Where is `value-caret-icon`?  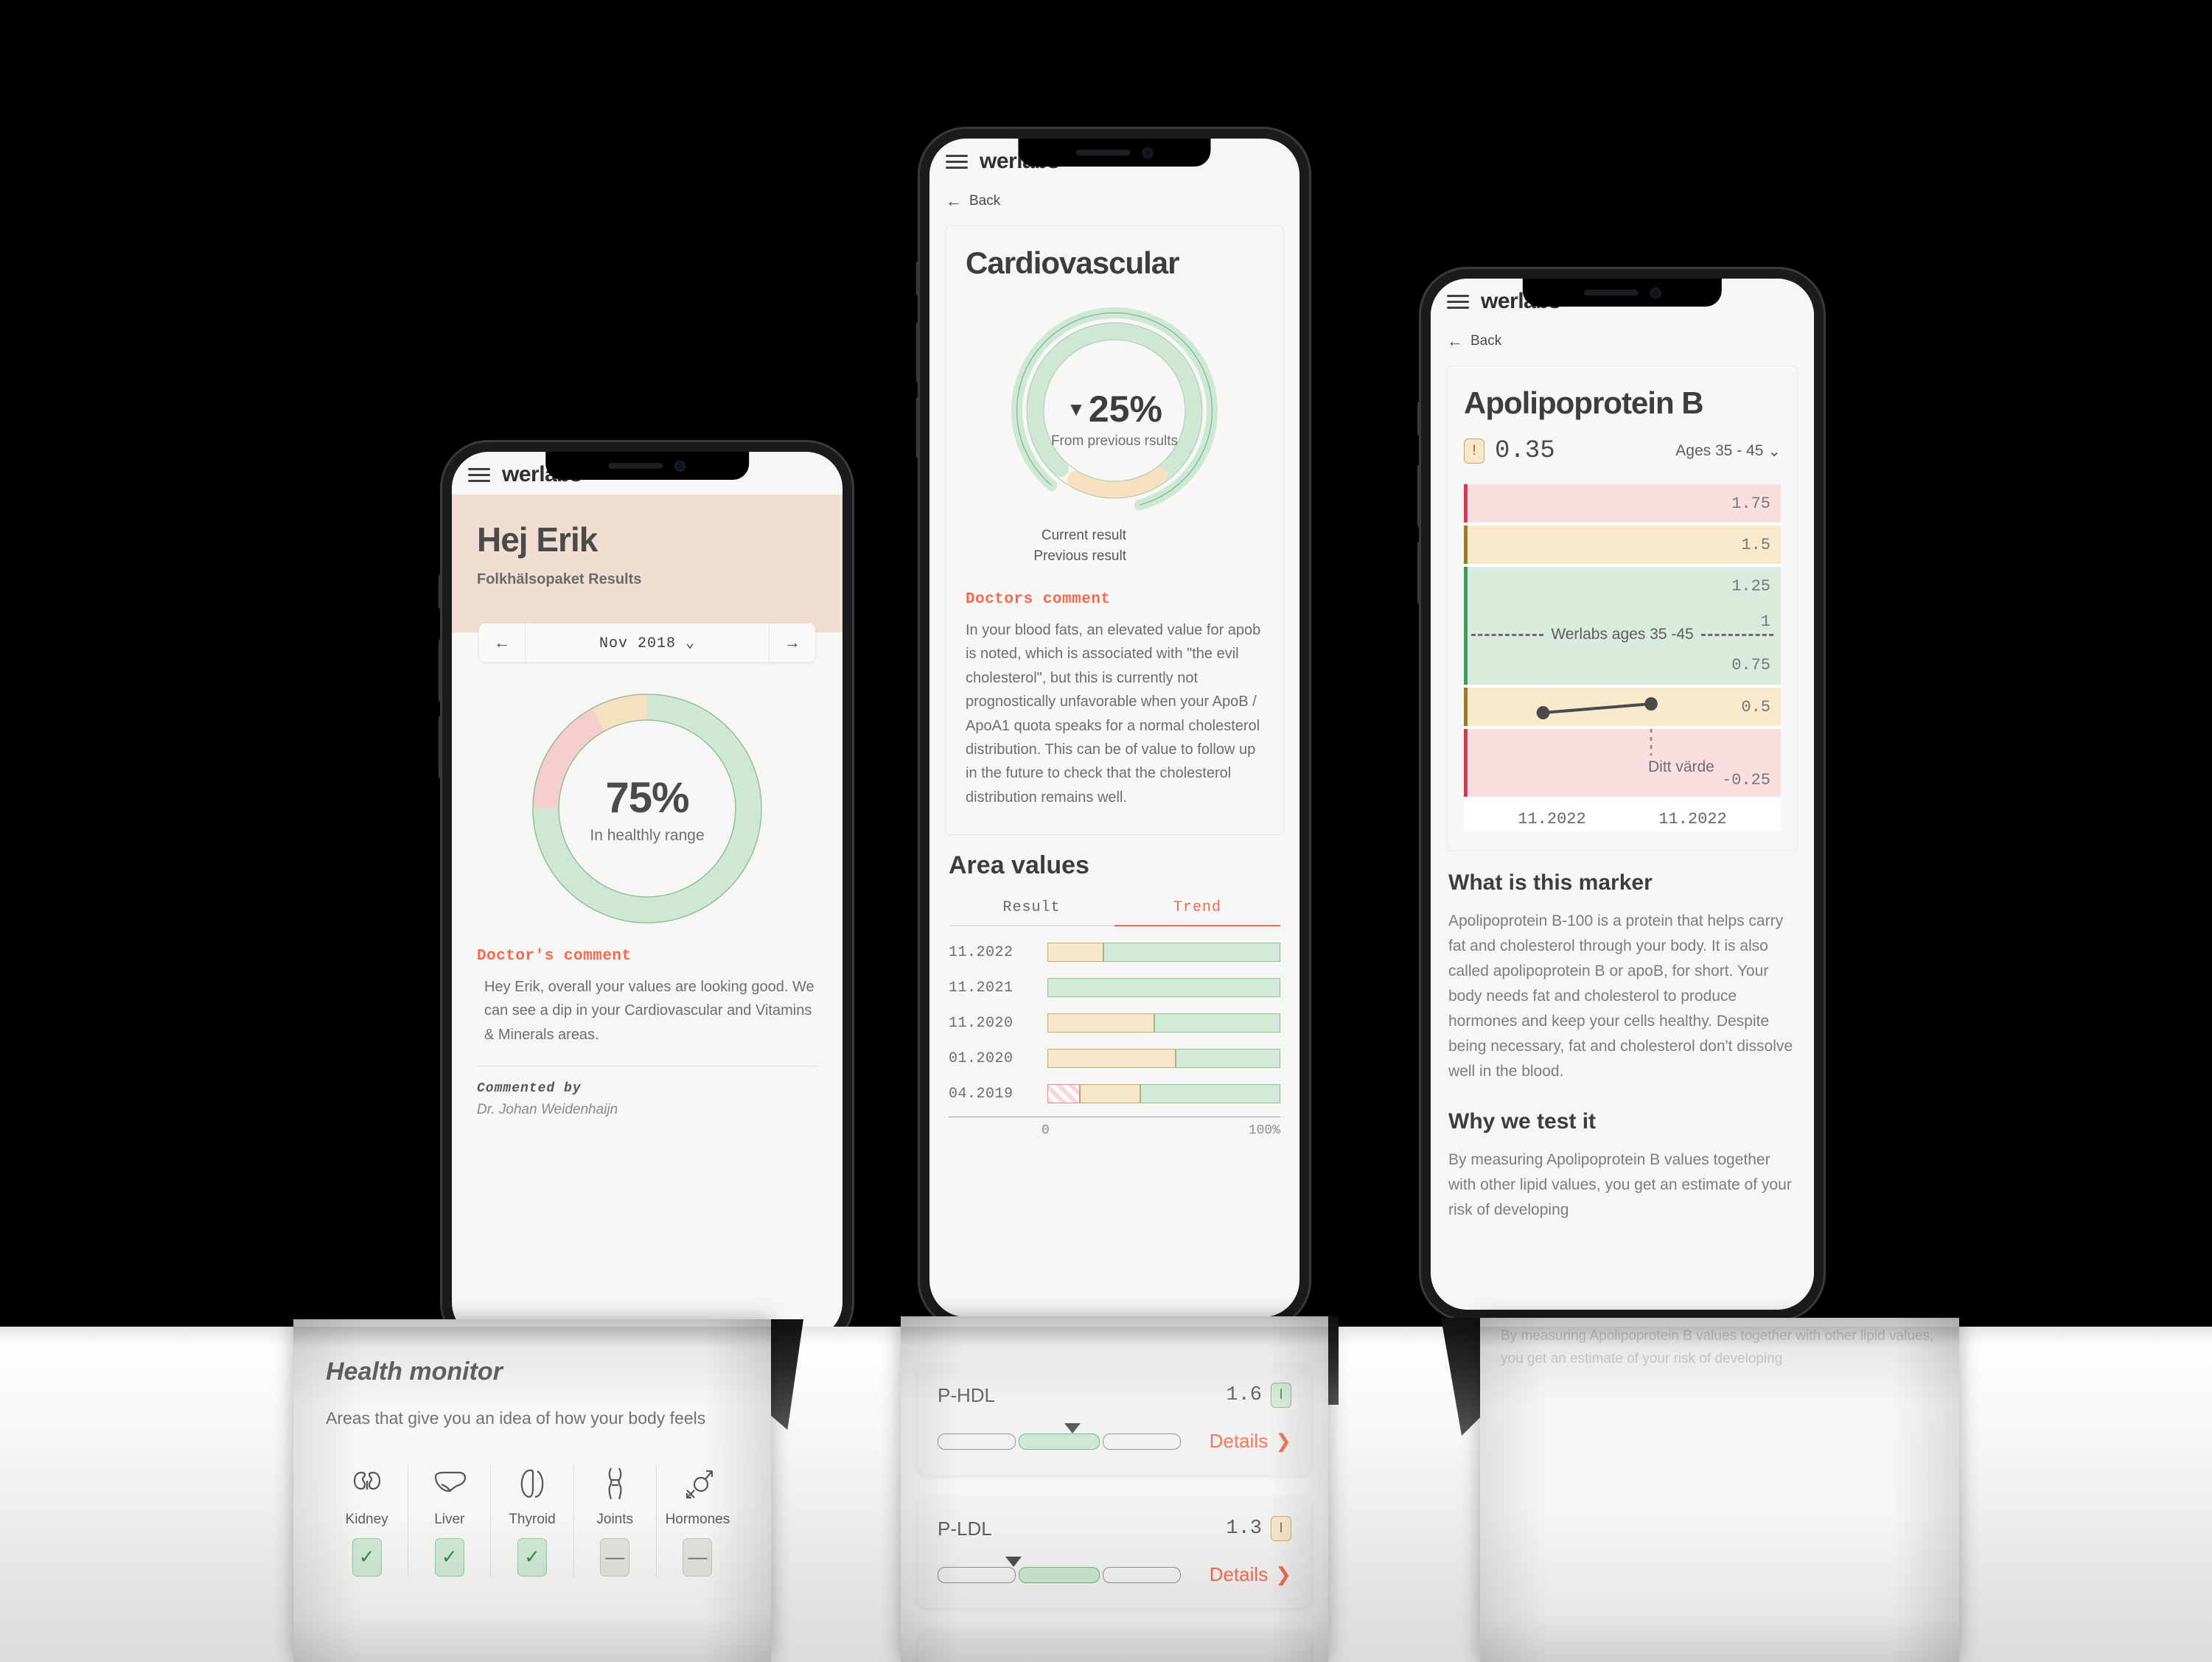 value-caret-icon is located at coordinates (1013, 1562).